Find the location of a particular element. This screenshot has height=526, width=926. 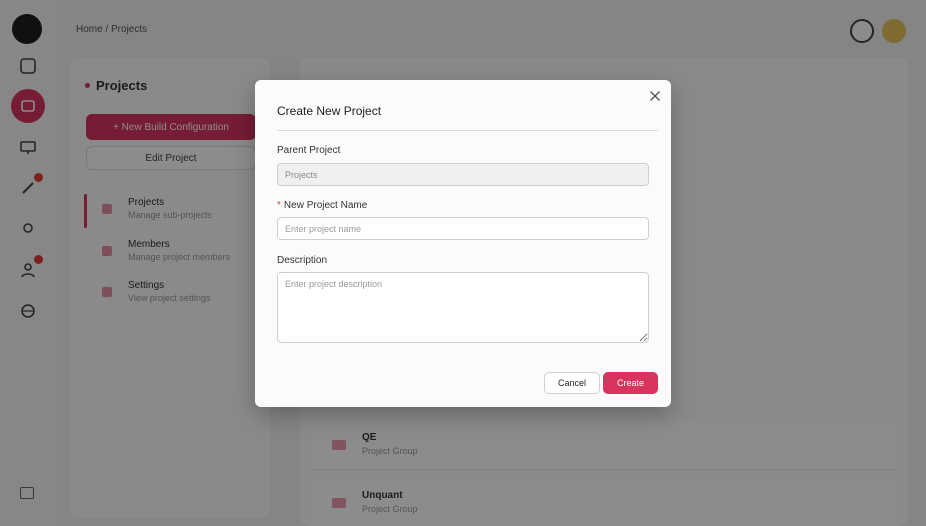

dialog-title: Create New Project is located at coordinates (329, 111).